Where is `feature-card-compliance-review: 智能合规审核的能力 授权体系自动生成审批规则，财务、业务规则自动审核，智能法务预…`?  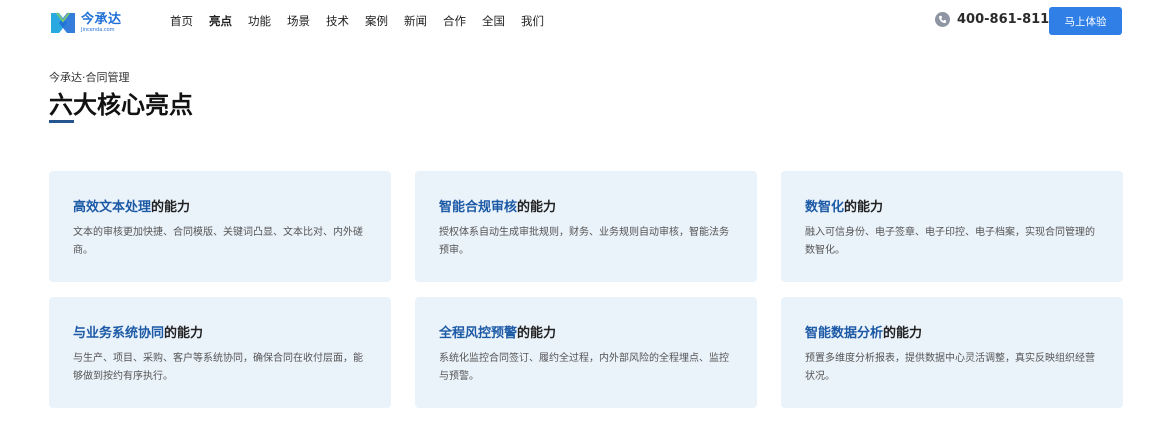
feature-card-compliance-review: 智能合规审核的能力 授权体系自动生成审批规则，财务、业务规则自动审核，智能法务预… is located at coordinates (586, 226).